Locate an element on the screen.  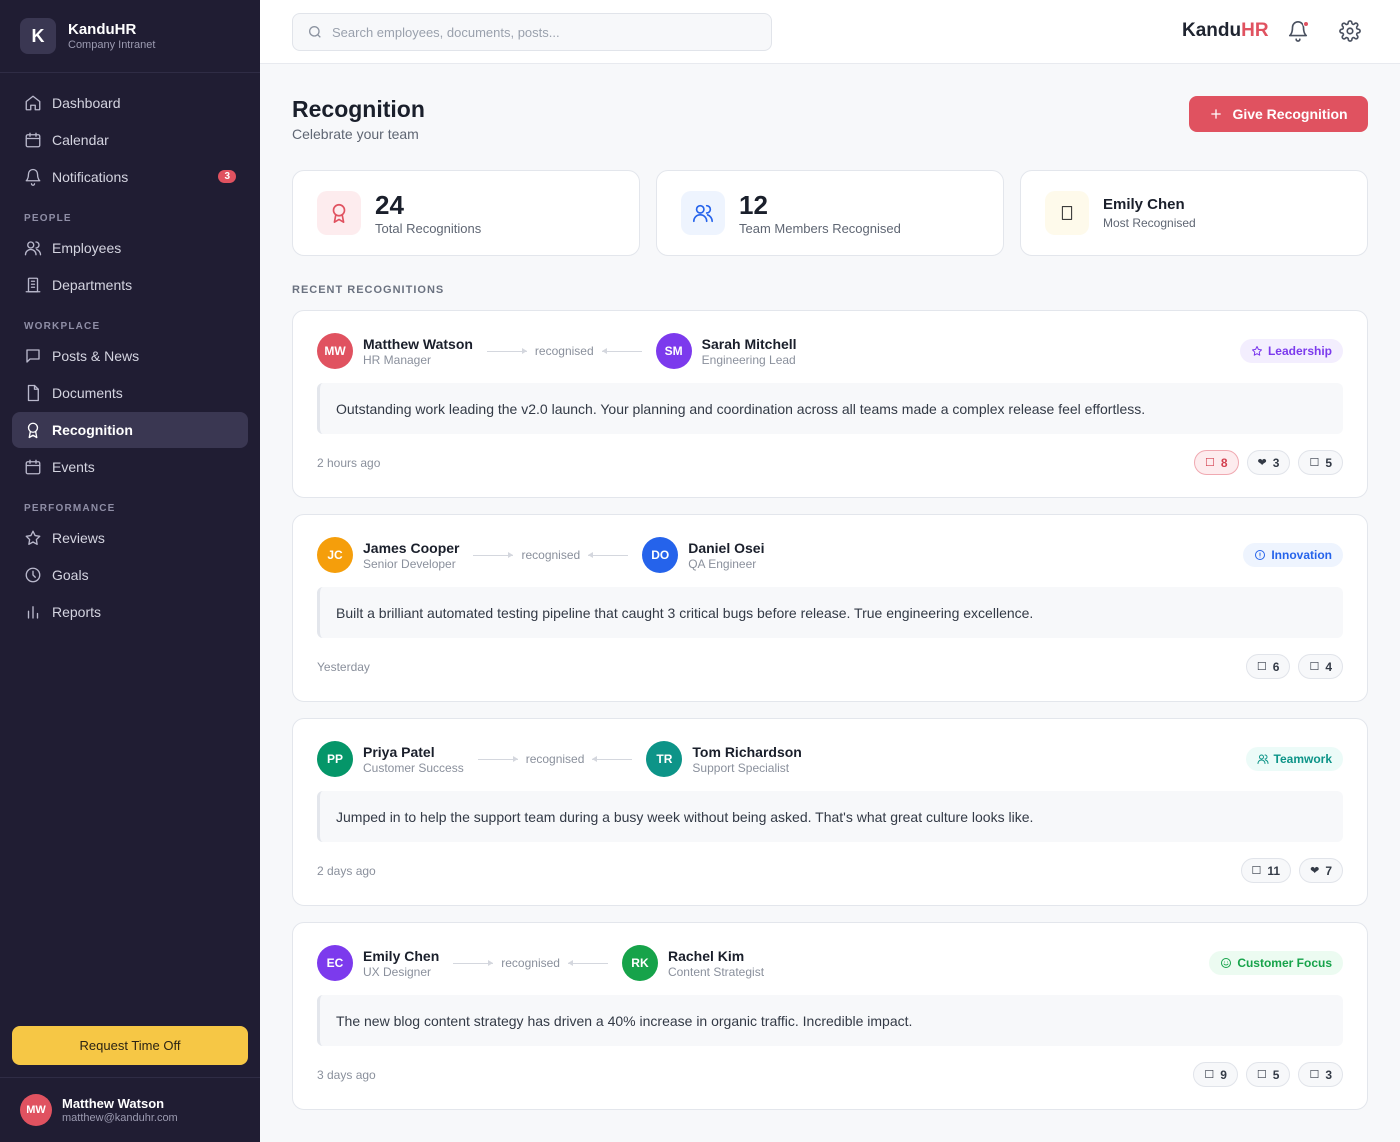
recipient: RK Rachel Kim Content Strategist is located at coordinates (692, 963).